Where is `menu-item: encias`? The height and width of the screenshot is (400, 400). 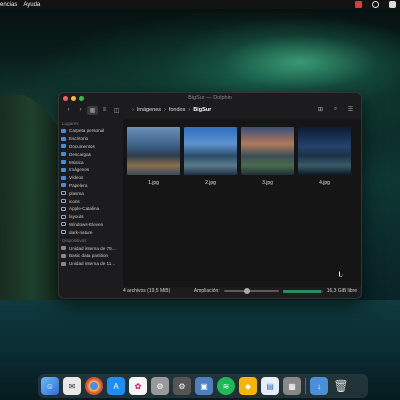 menu-item: encias is located at coordinates (8, 5).